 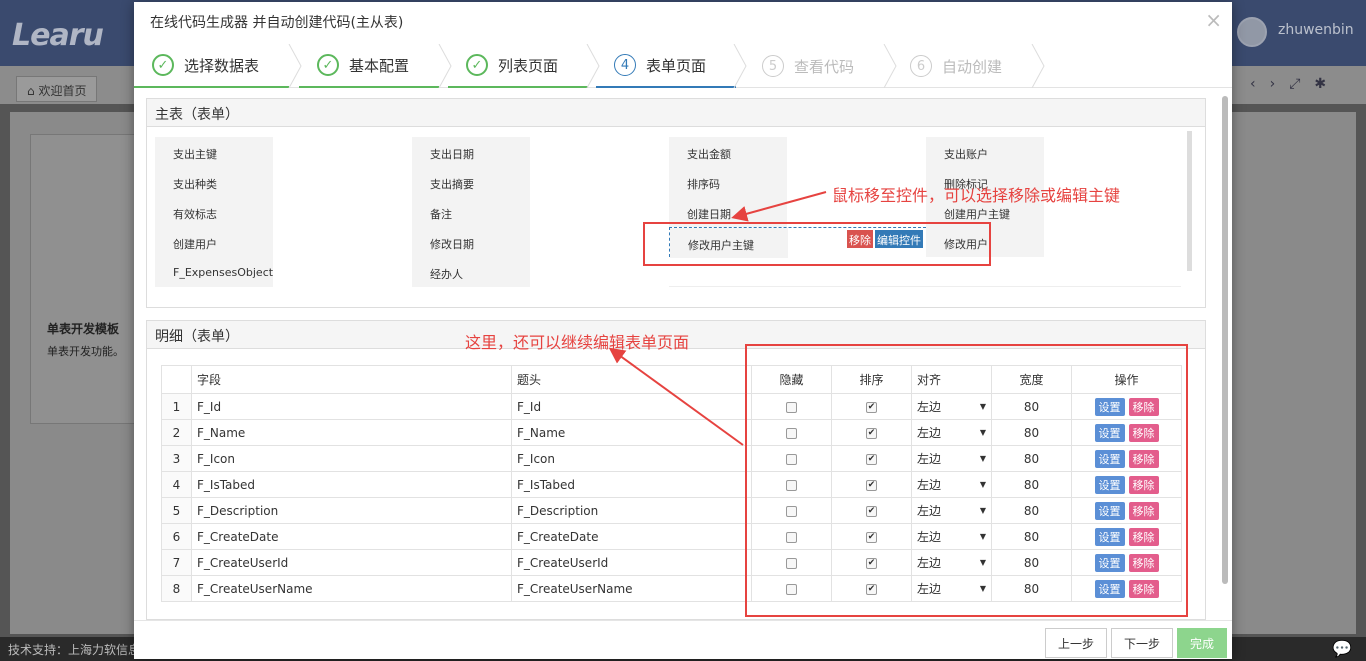 What do you see at coordinates (1316, 30) in the screenshot?
I see `user-name: zhuwenbin` at bounding box center [1316, 30].